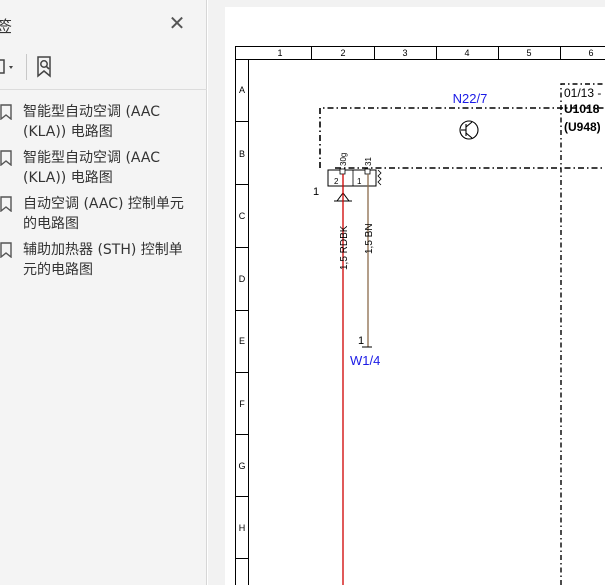 This screenshot has height=585, width=605. What do you see at coordinates (368, 161) in the screenshot?
I see `pin-label: 31` at bounding box center [368, 161].